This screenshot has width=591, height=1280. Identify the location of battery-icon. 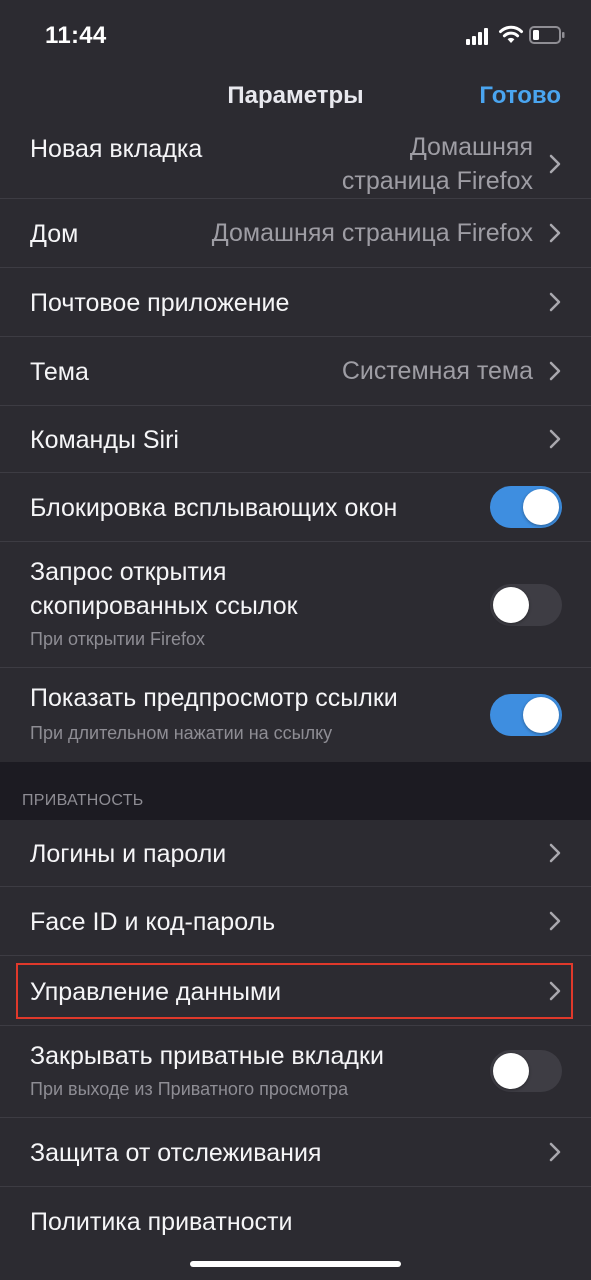
(547, 35).